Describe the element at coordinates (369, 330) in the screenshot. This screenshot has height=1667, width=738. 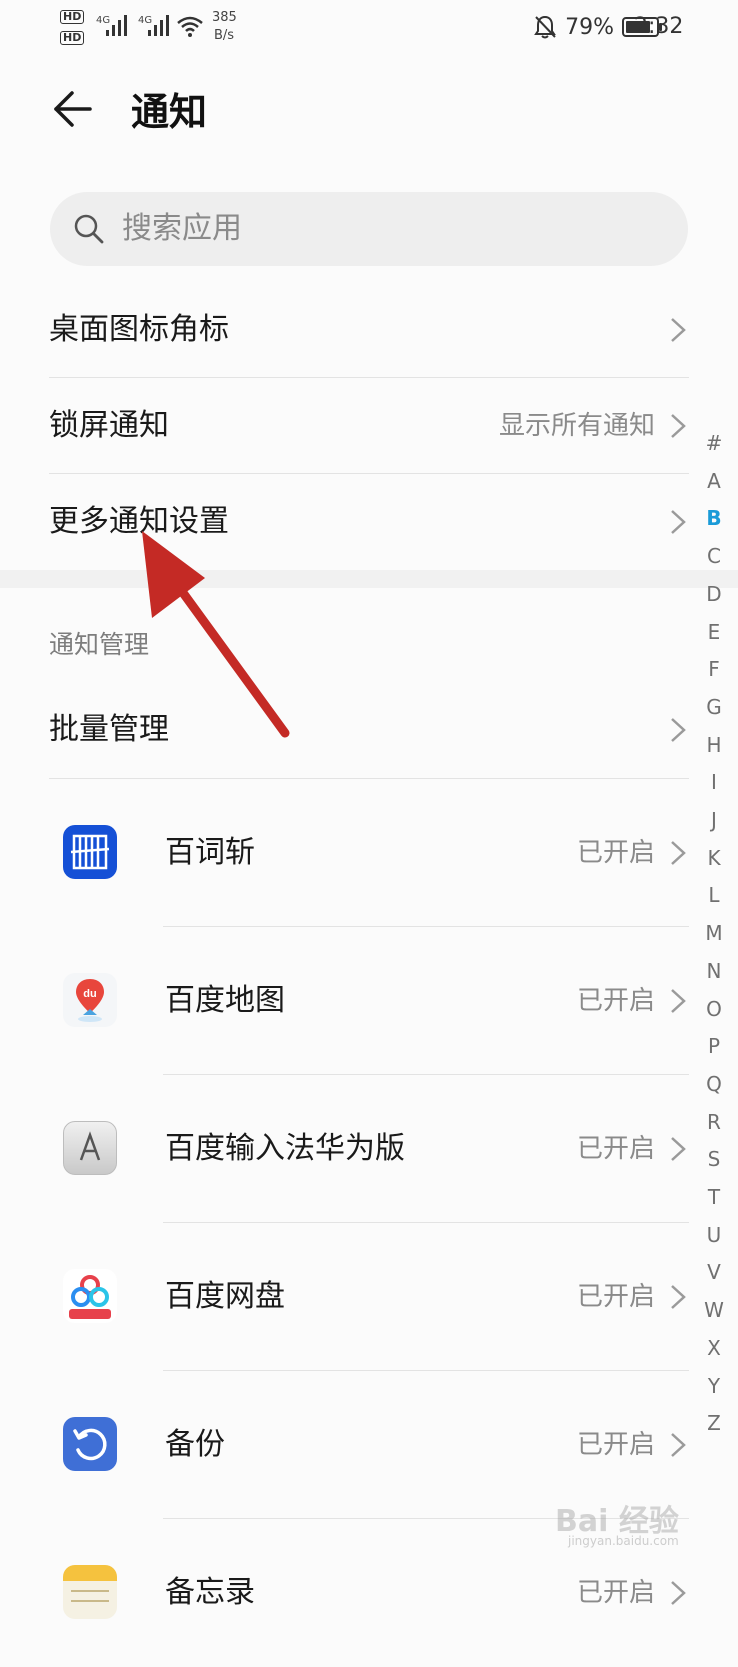
I see `row-badge-icons: 桌面图标角标` at that location.